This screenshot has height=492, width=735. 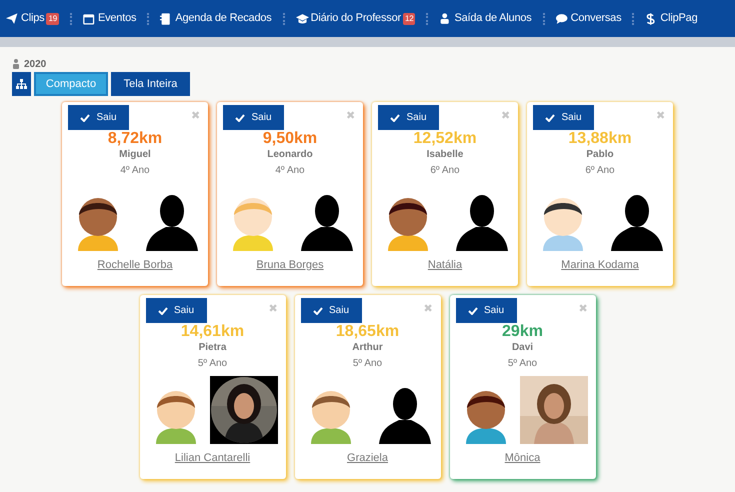 I want to click on sitemap-icon, so click(x=21, y=84).